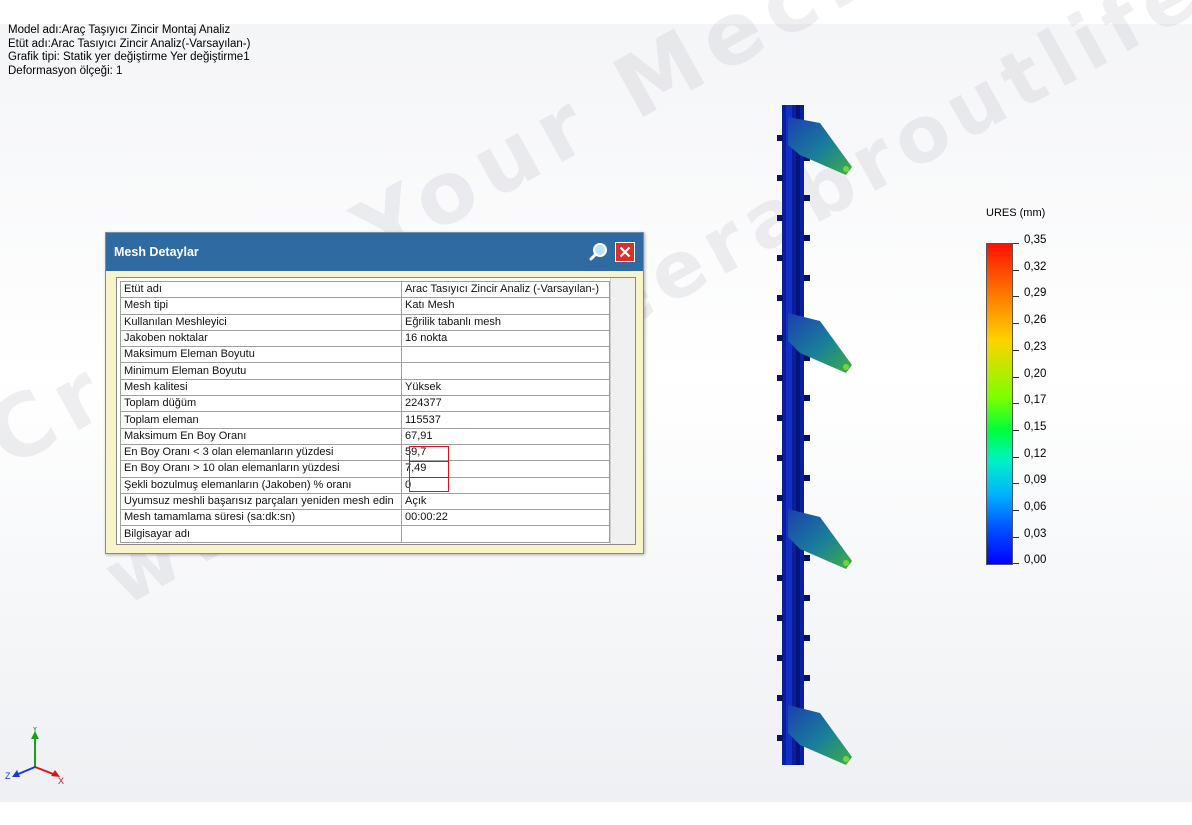 This screenshot has width=1192, height=825. Describe the element at coordinates (622, 411) in the screenshot. I see `table-scrollbar` at that location.